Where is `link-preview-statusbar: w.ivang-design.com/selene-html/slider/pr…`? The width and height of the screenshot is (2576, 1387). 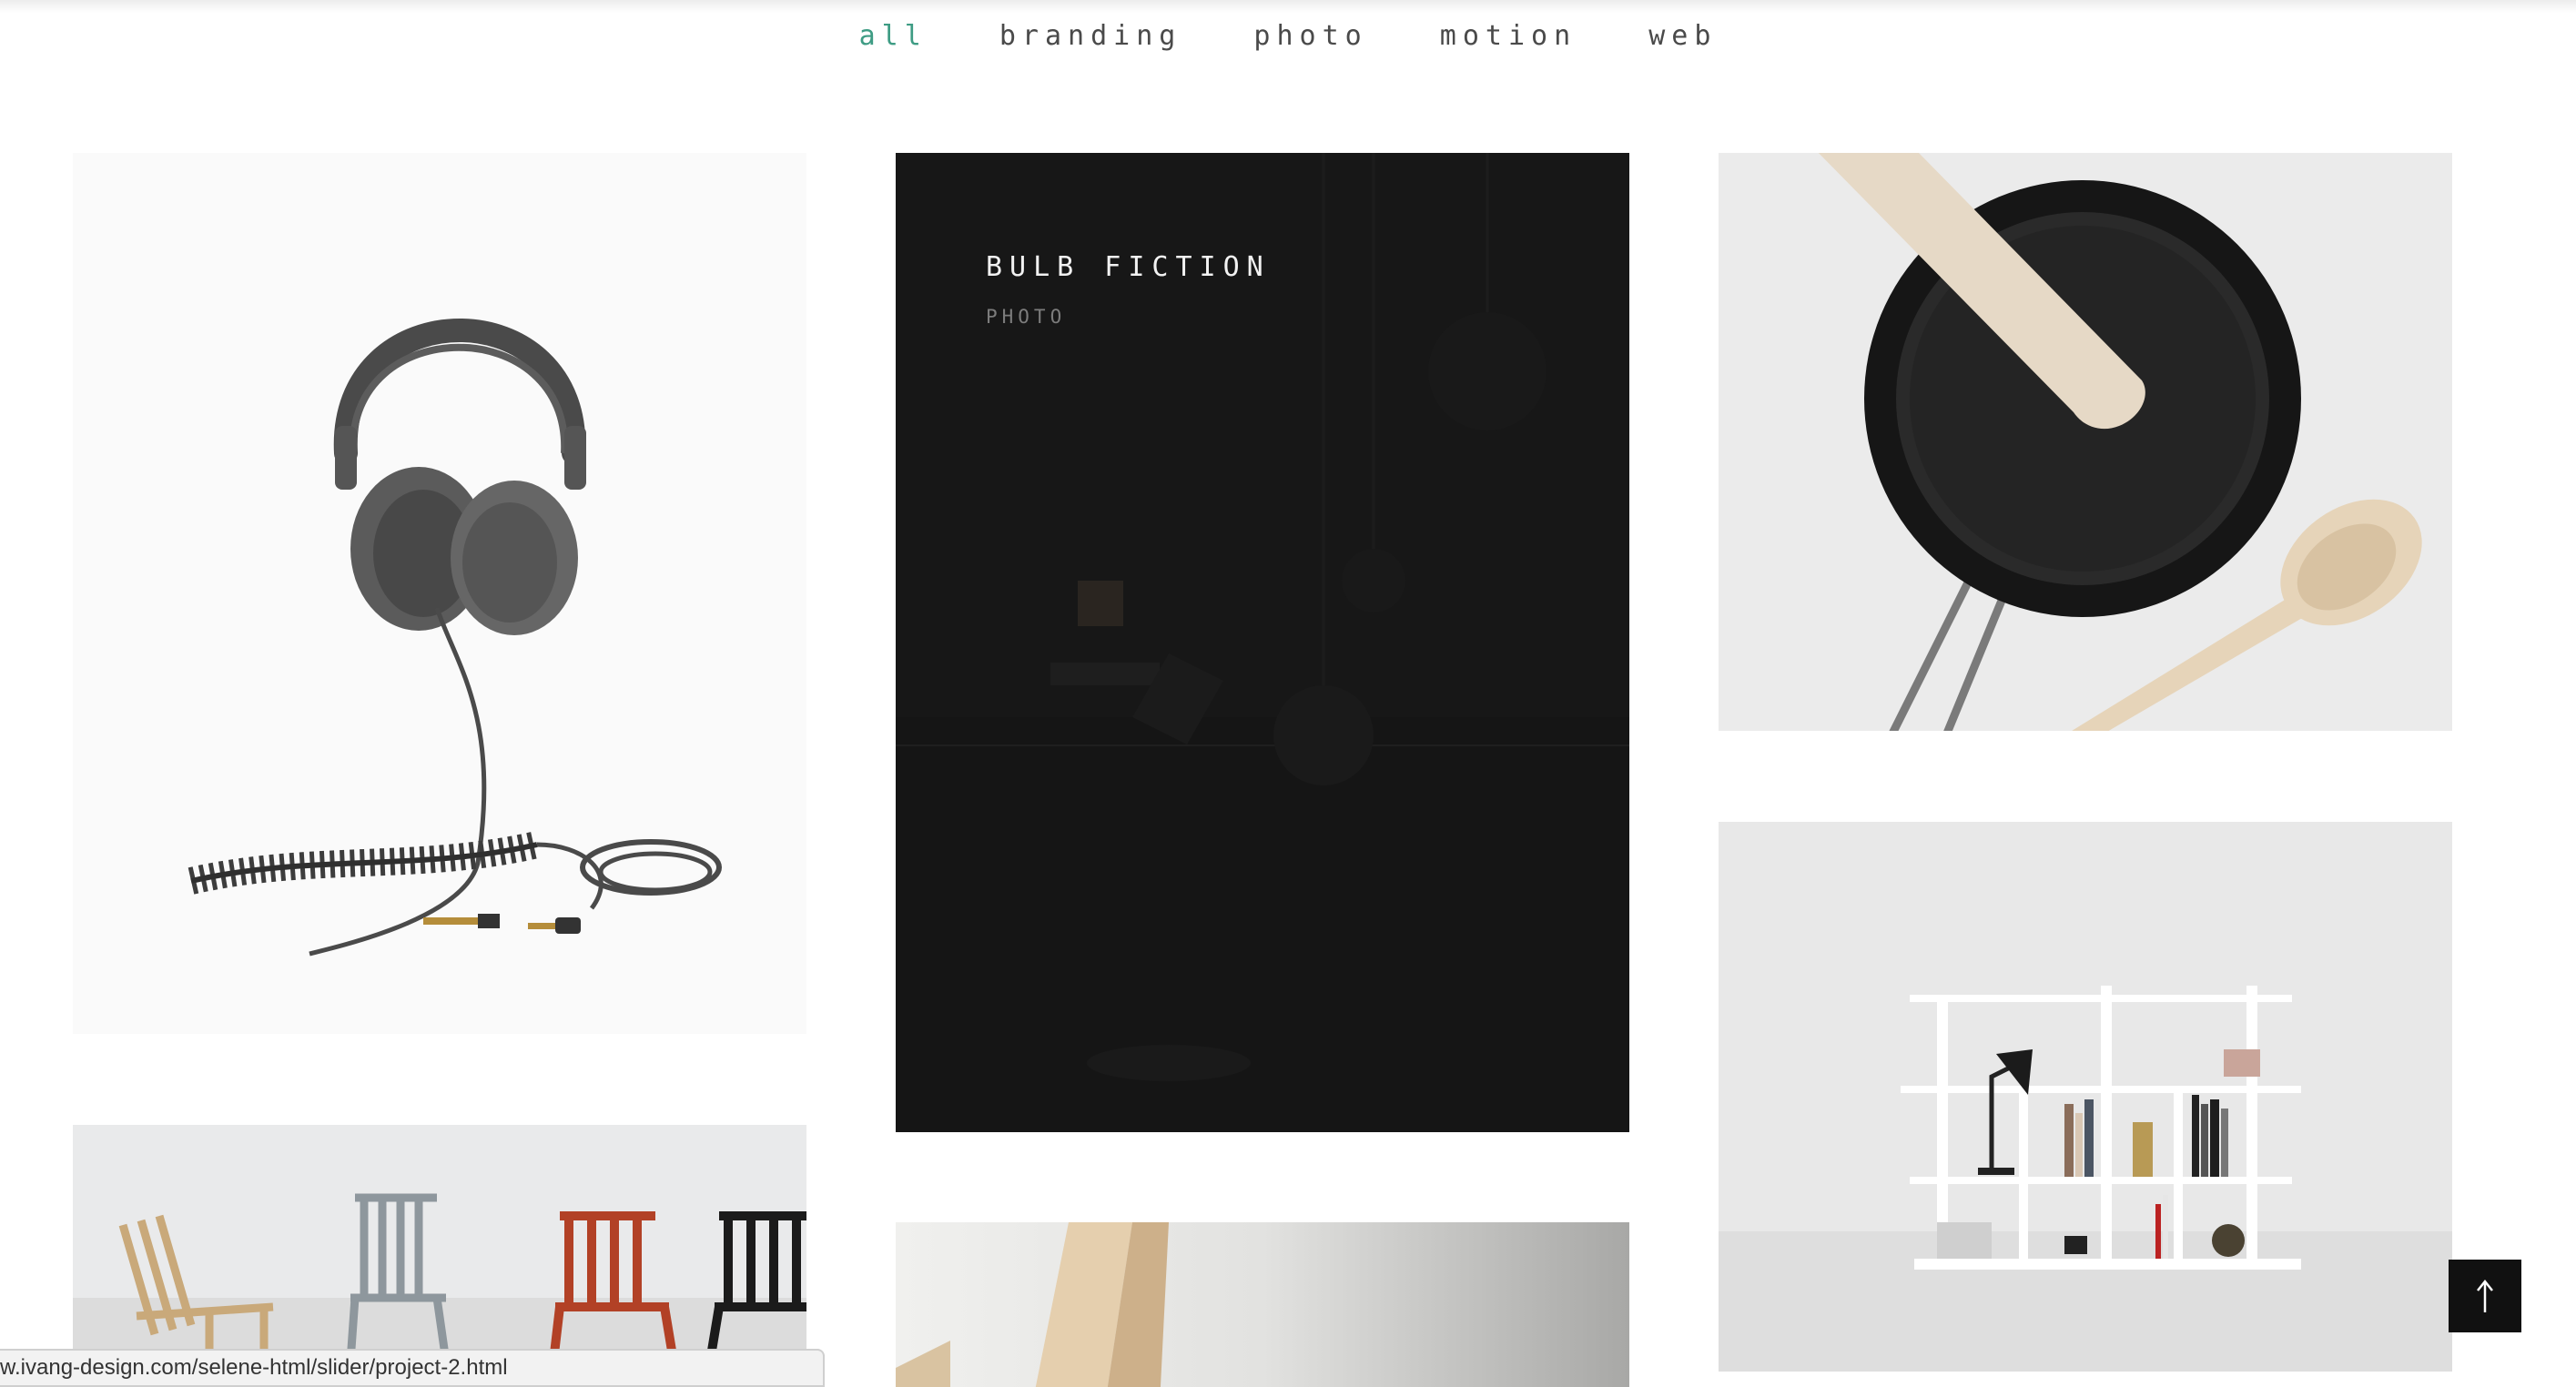
link-preview-statusbar: w.ivang-design.com/selene-html/slider/pr… is located at coordinates (412, 1368).